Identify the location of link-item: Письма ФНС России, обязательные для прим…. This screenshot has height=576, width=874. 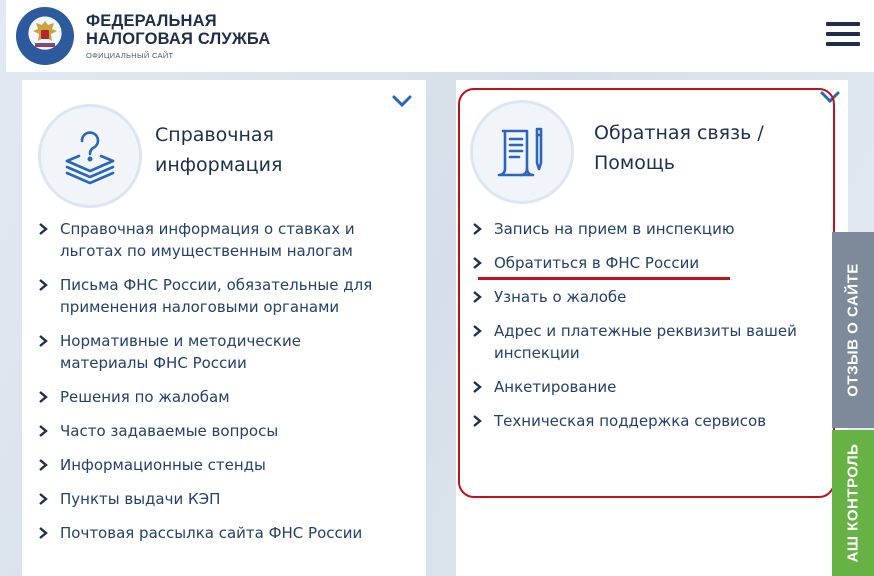
(228, 296).